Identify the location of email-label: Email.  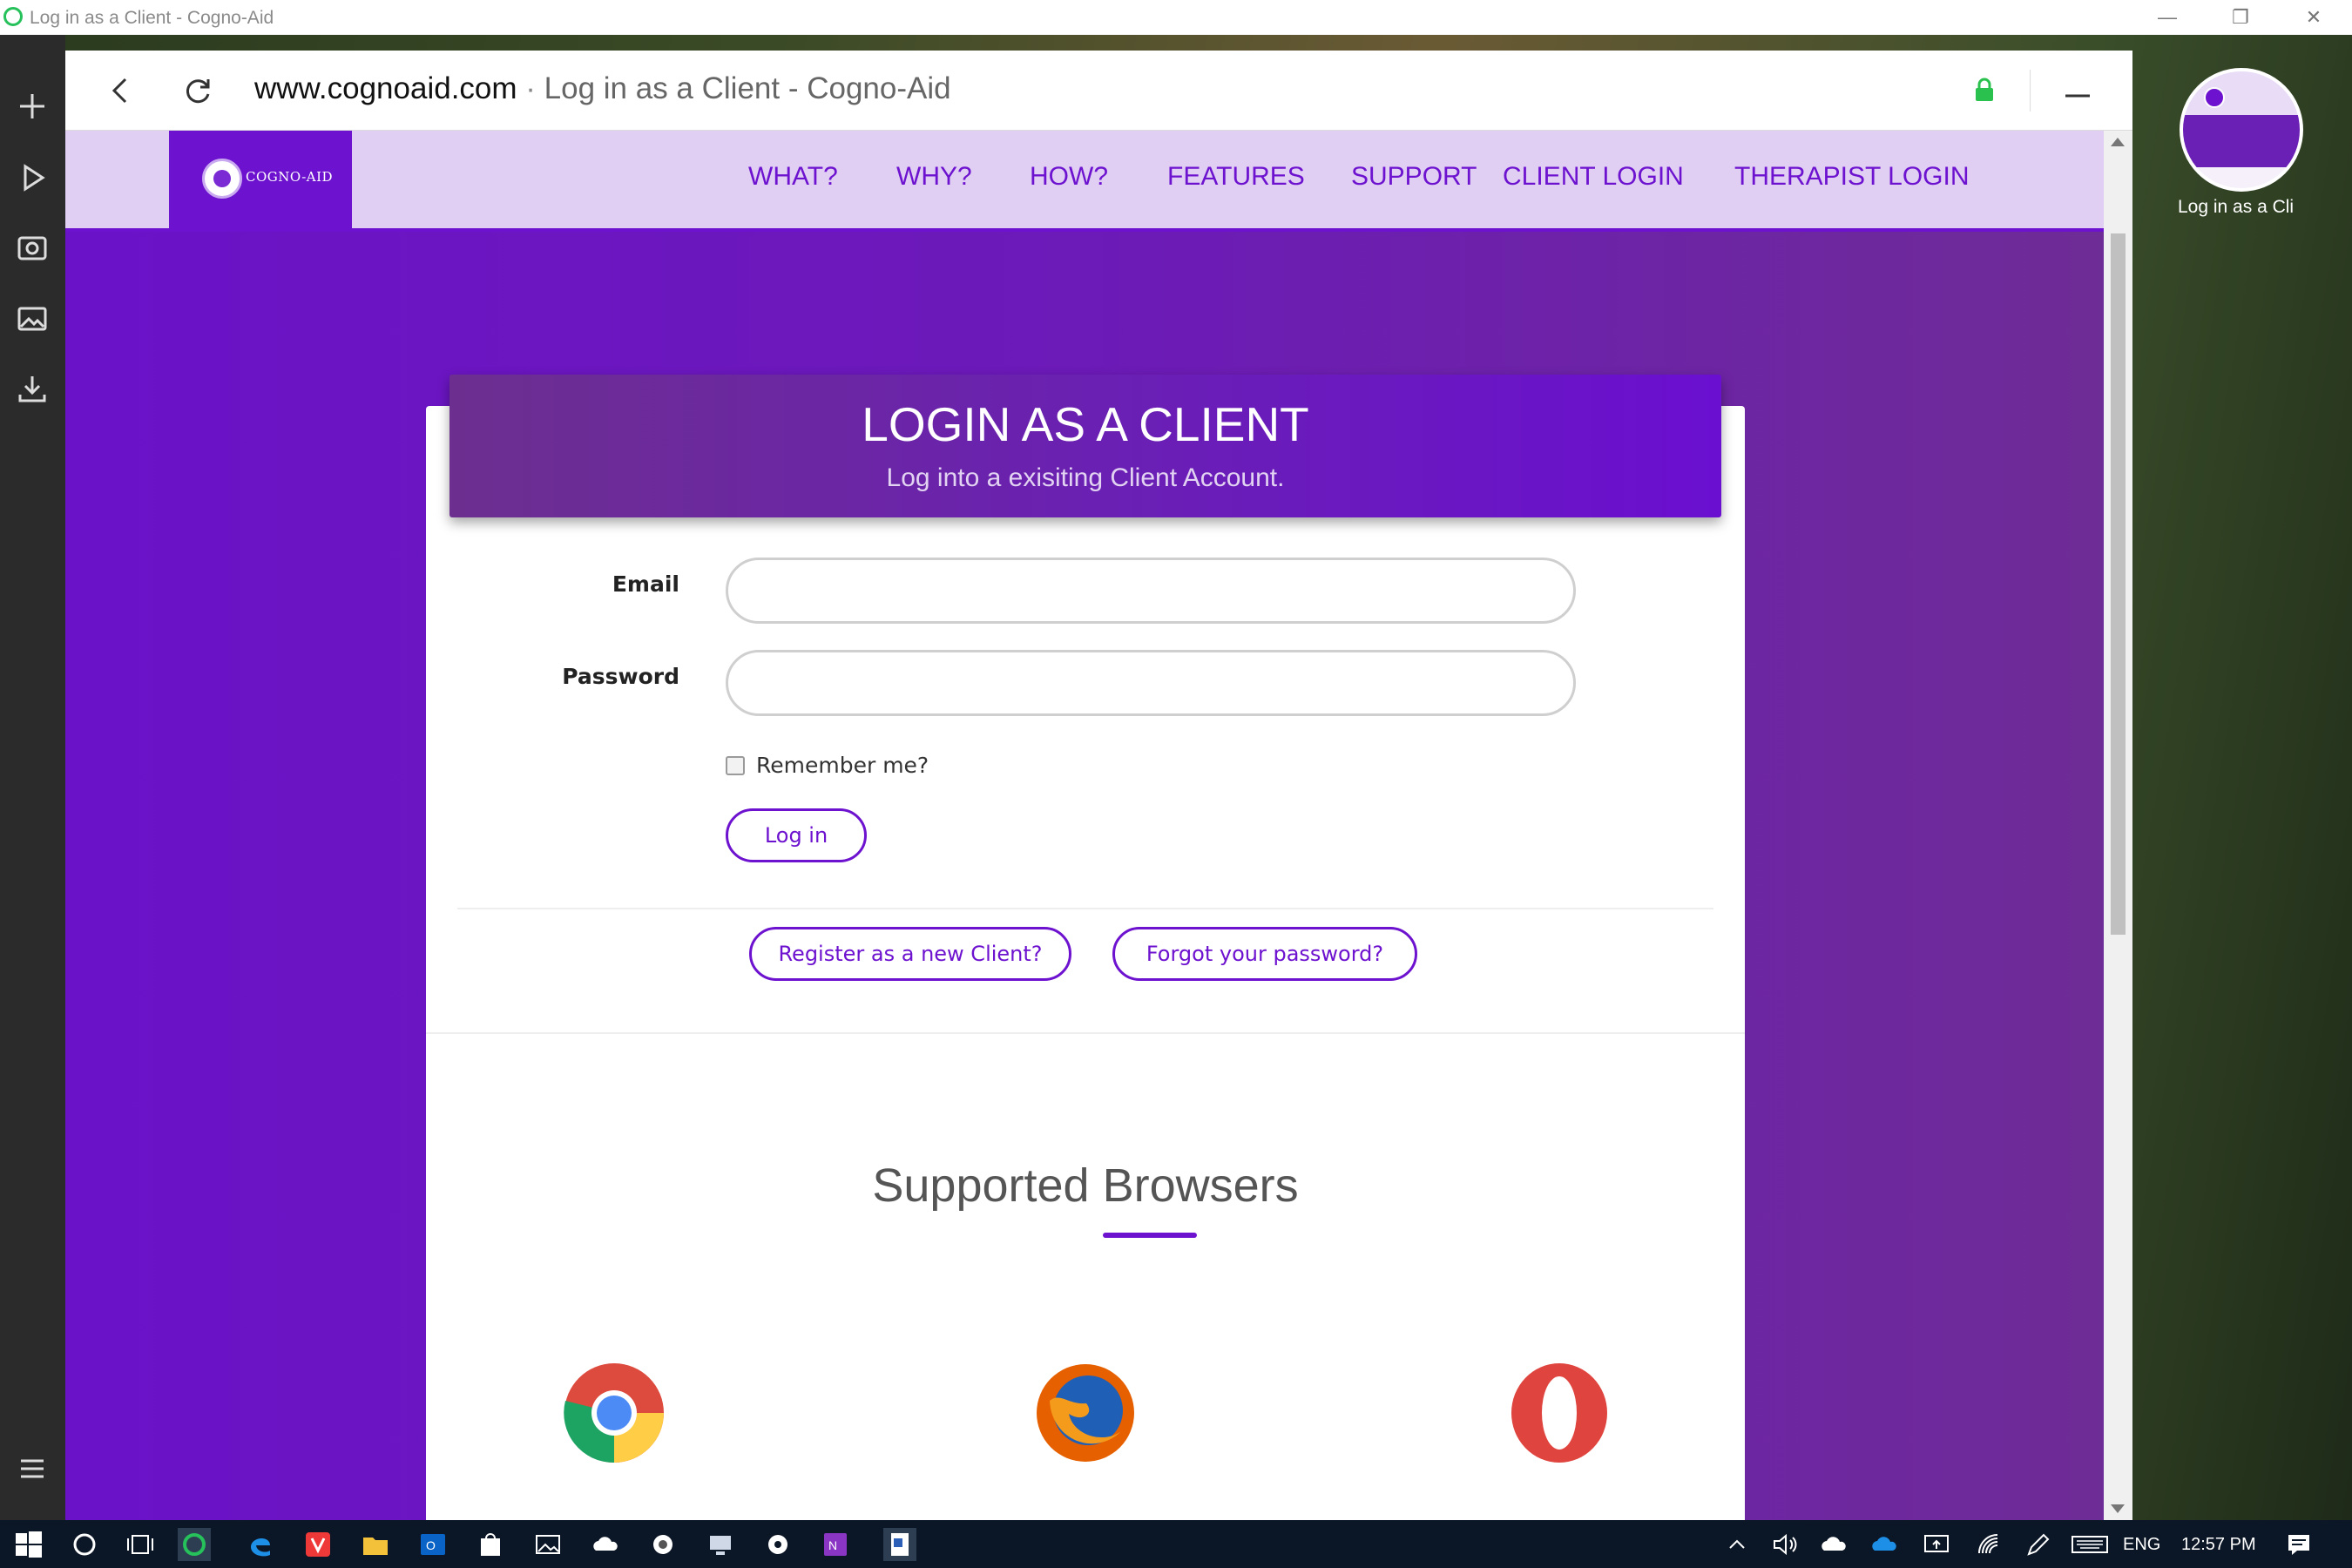
(645, 584).